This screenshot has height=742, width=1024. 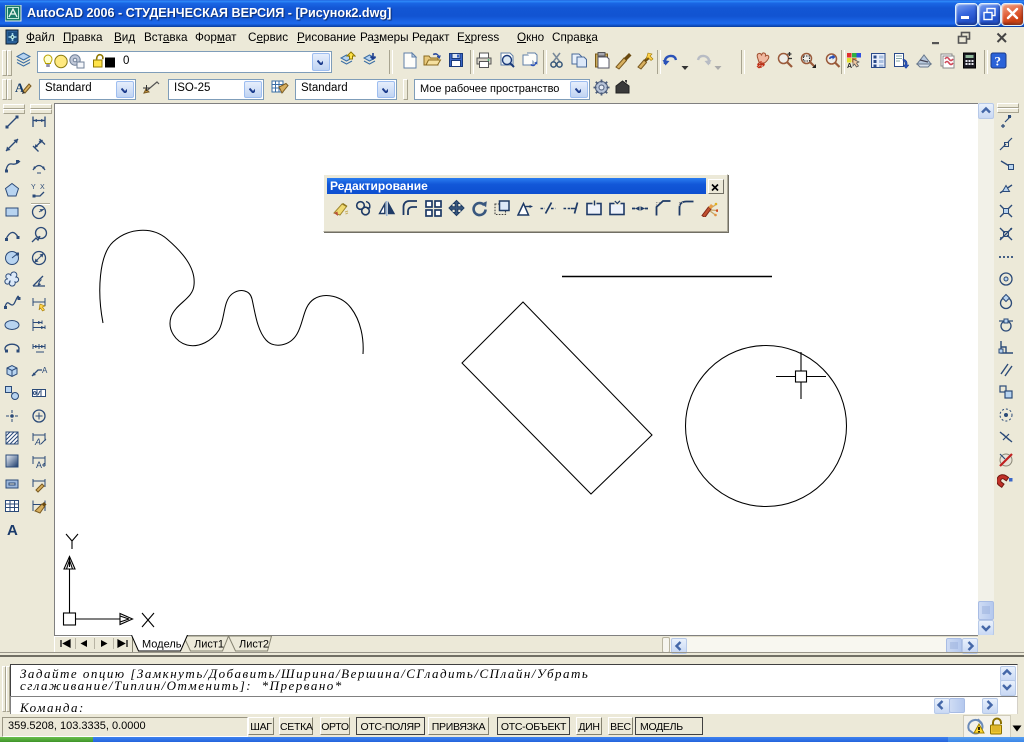 I want to click on svg-text: Лист2, so click(x=254, y=645).